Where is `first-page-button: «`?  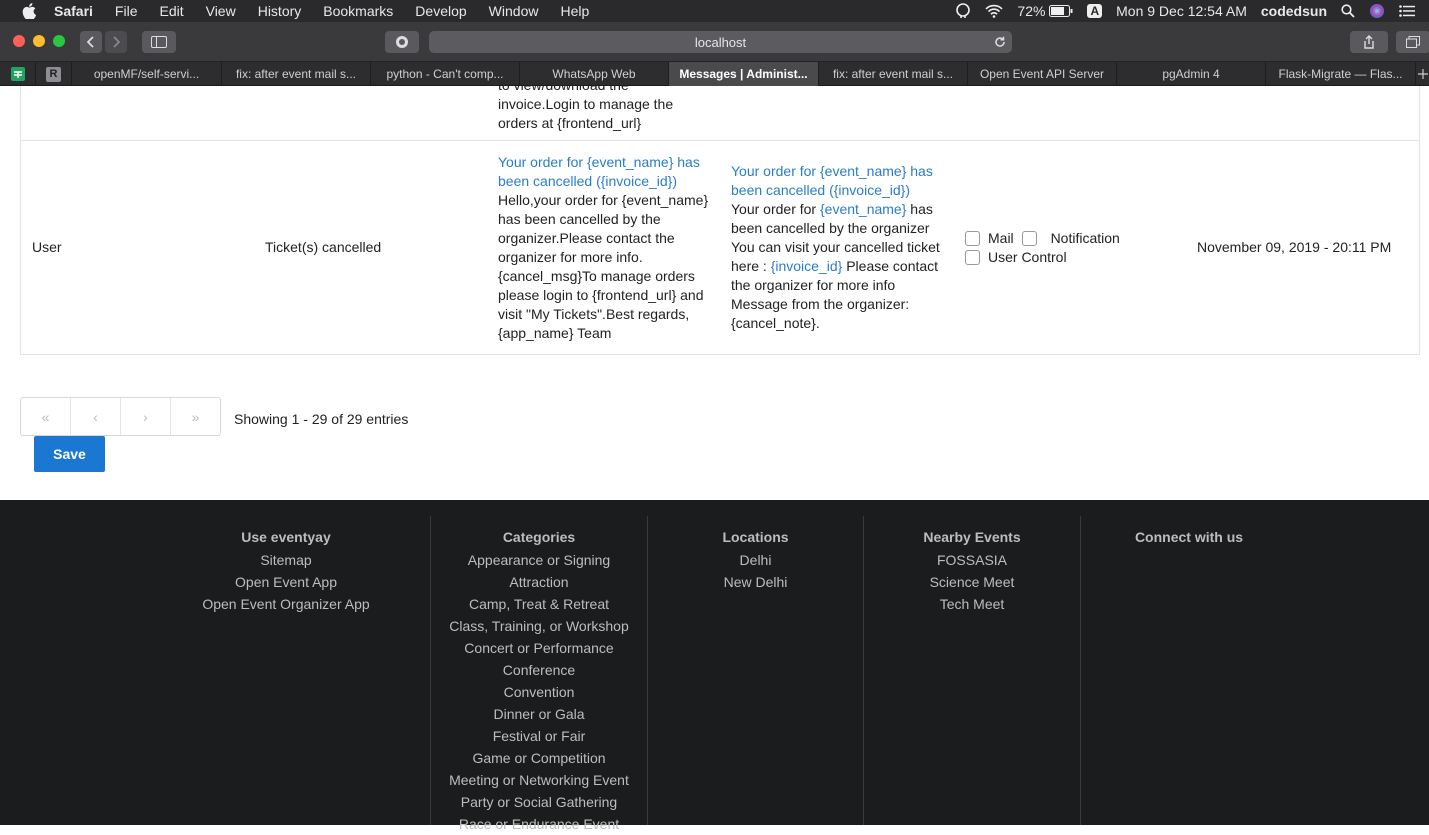 first-page-button: « is located at coordinates (46, 416).